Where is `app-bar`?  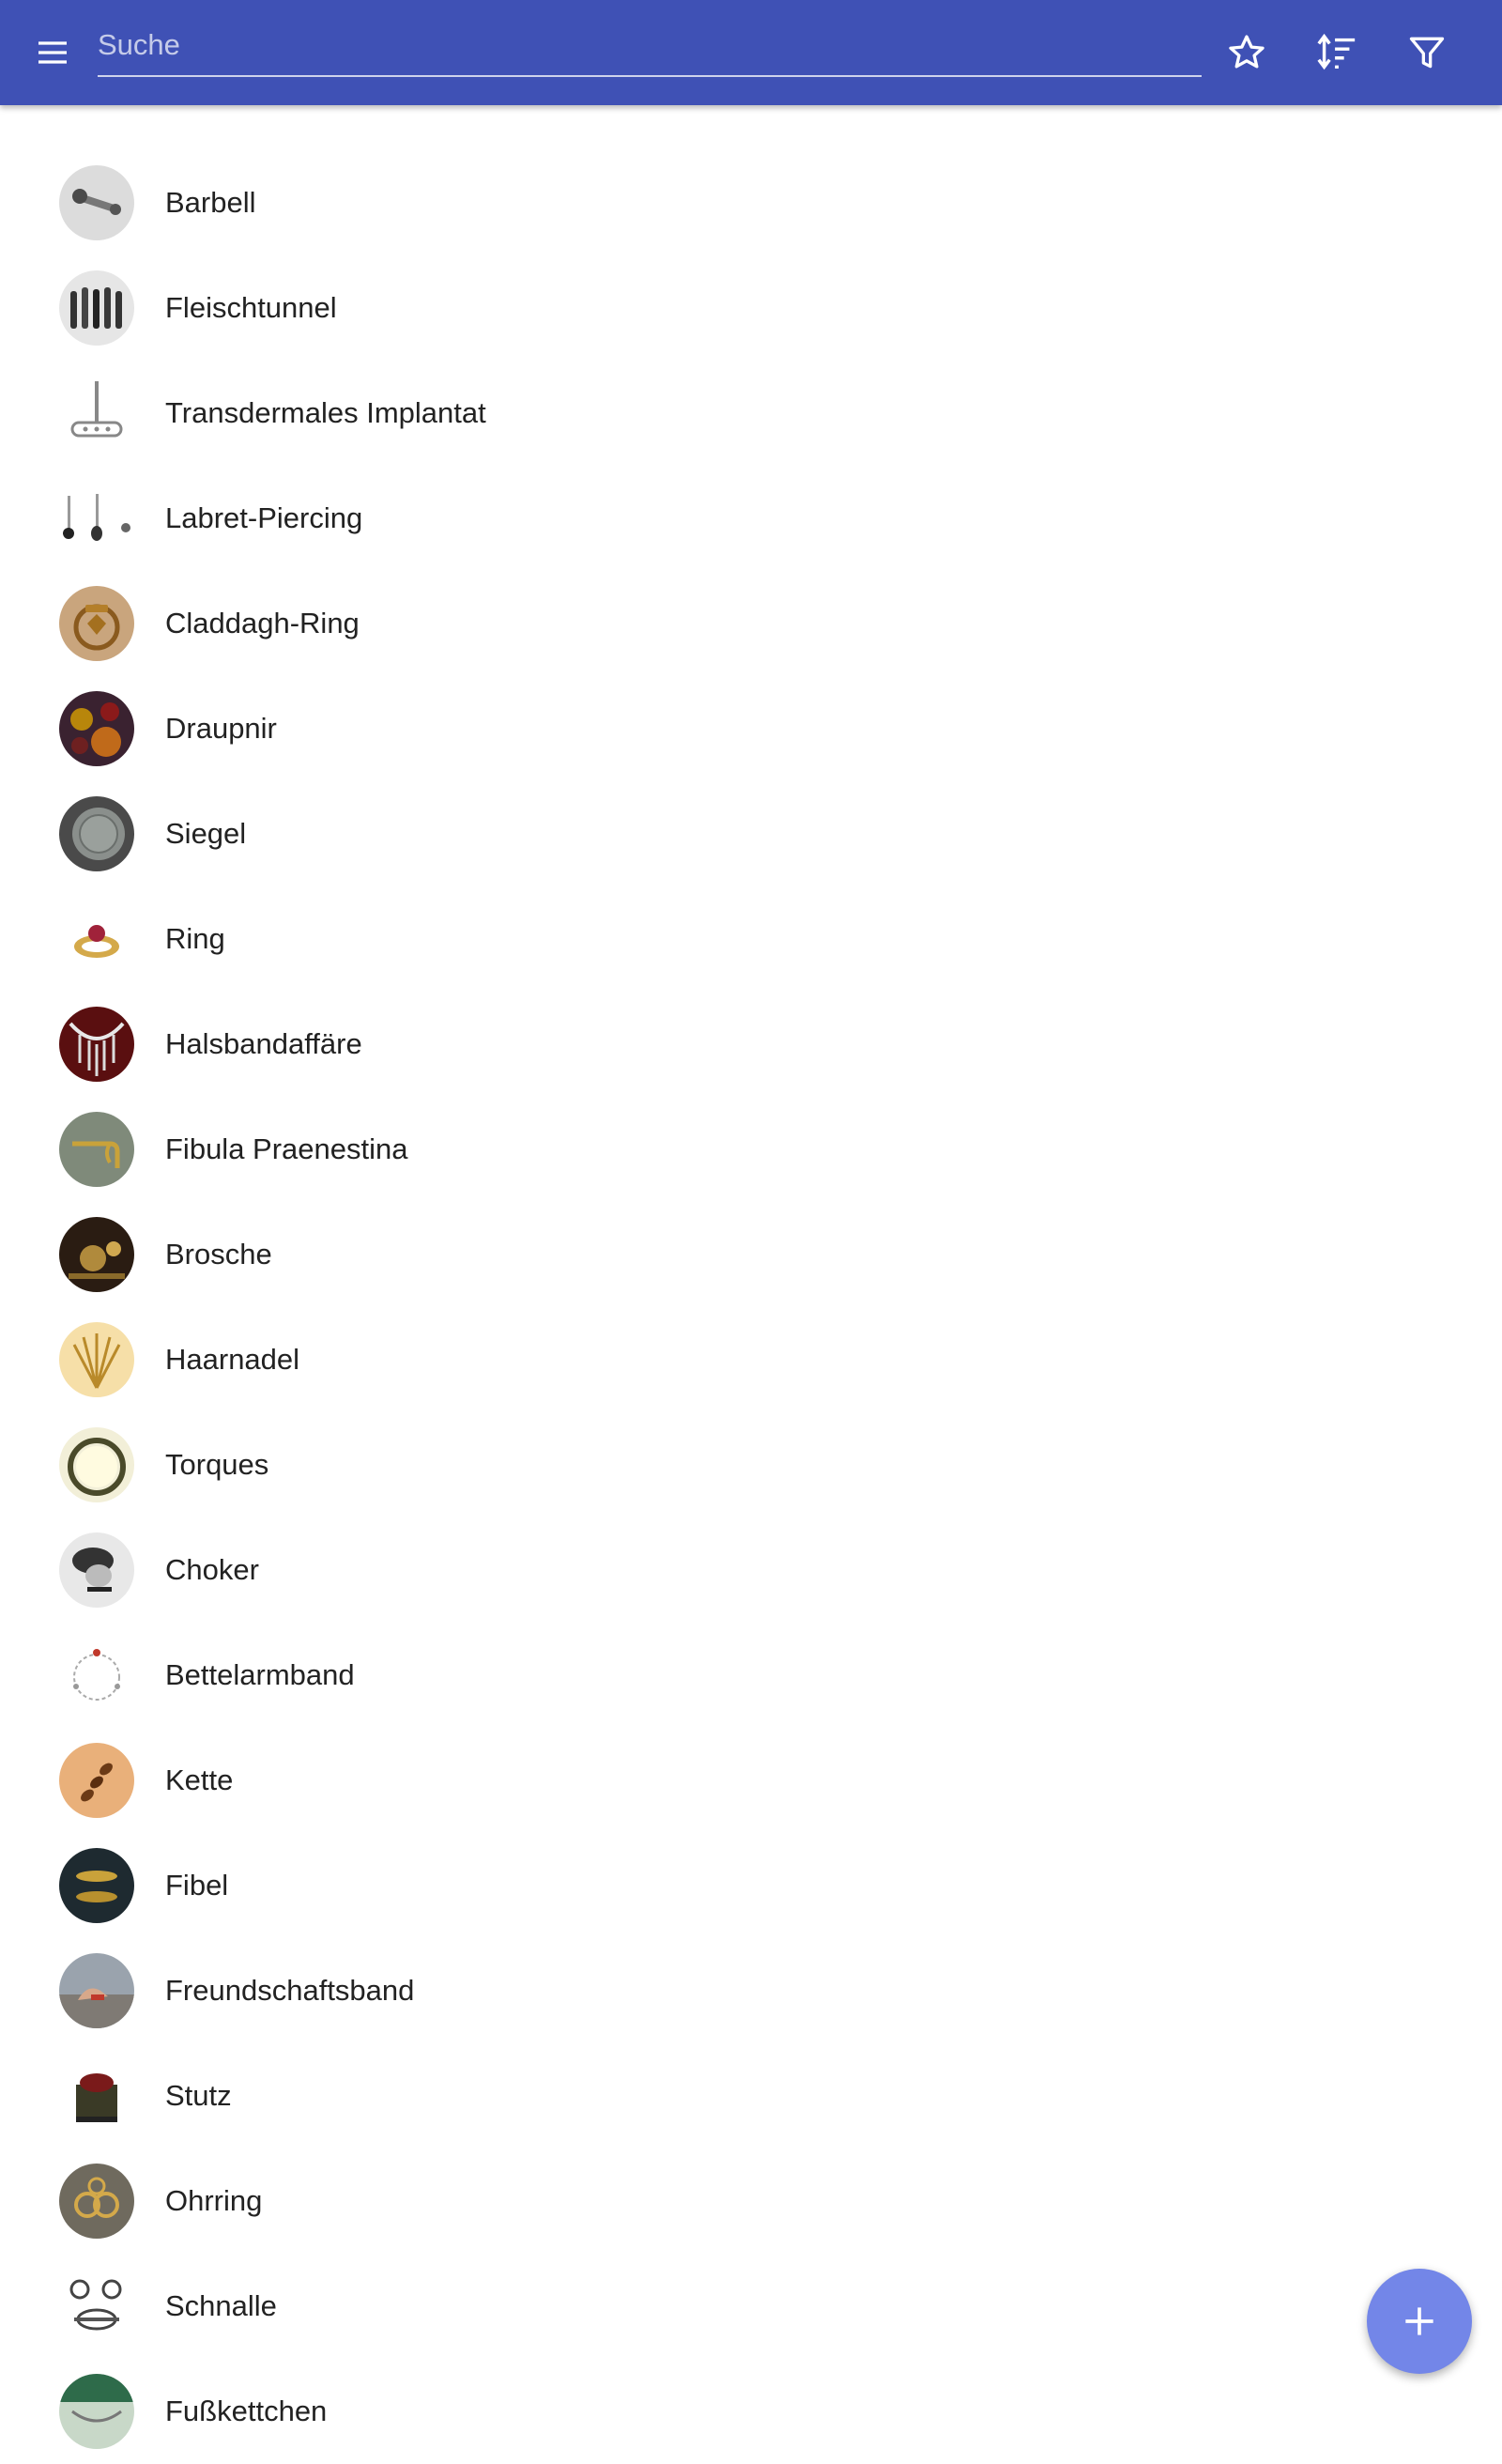
app-bar is located at coordinates (751, 52).